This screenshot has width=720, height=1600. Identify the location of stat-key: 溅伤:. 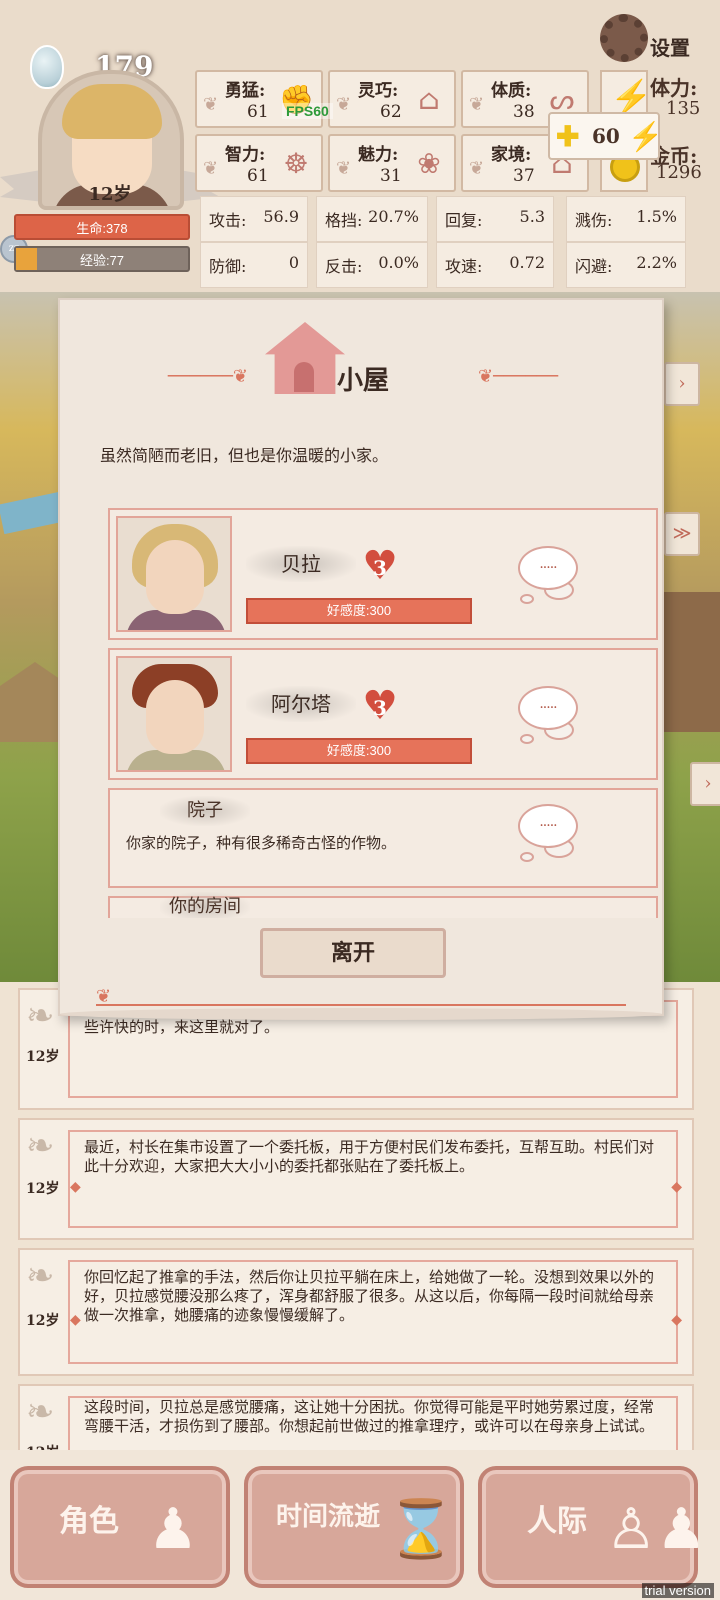
(594, 220).